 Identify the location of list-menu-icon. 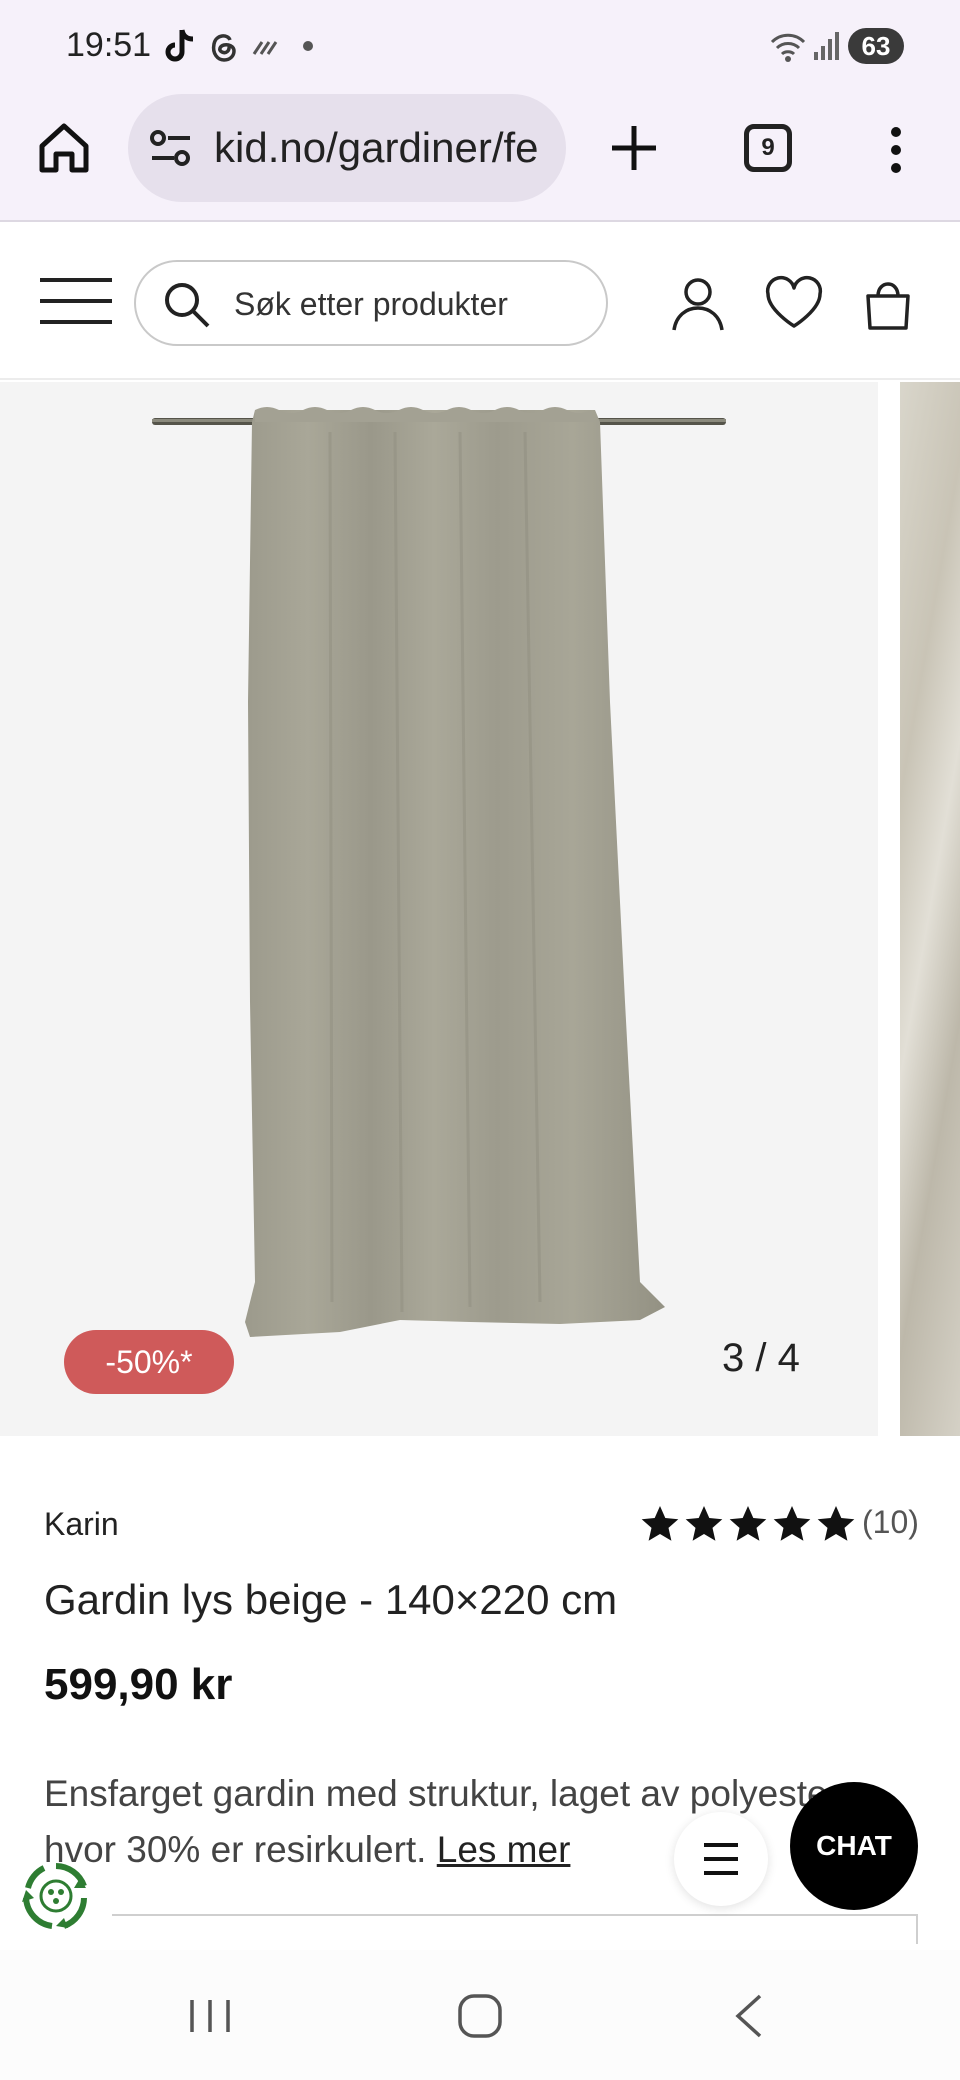
(721, 1859).